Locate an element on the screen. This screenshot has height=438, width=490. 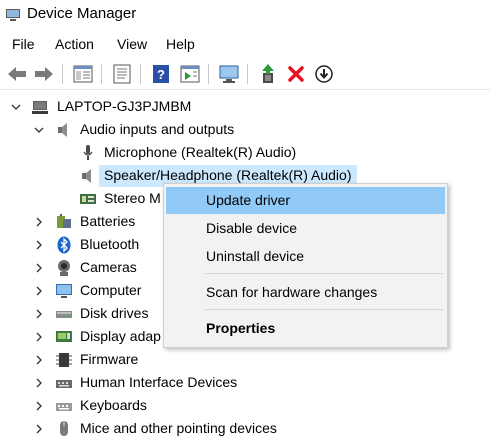
toolbar: ? is located at coordinates (245, 74).